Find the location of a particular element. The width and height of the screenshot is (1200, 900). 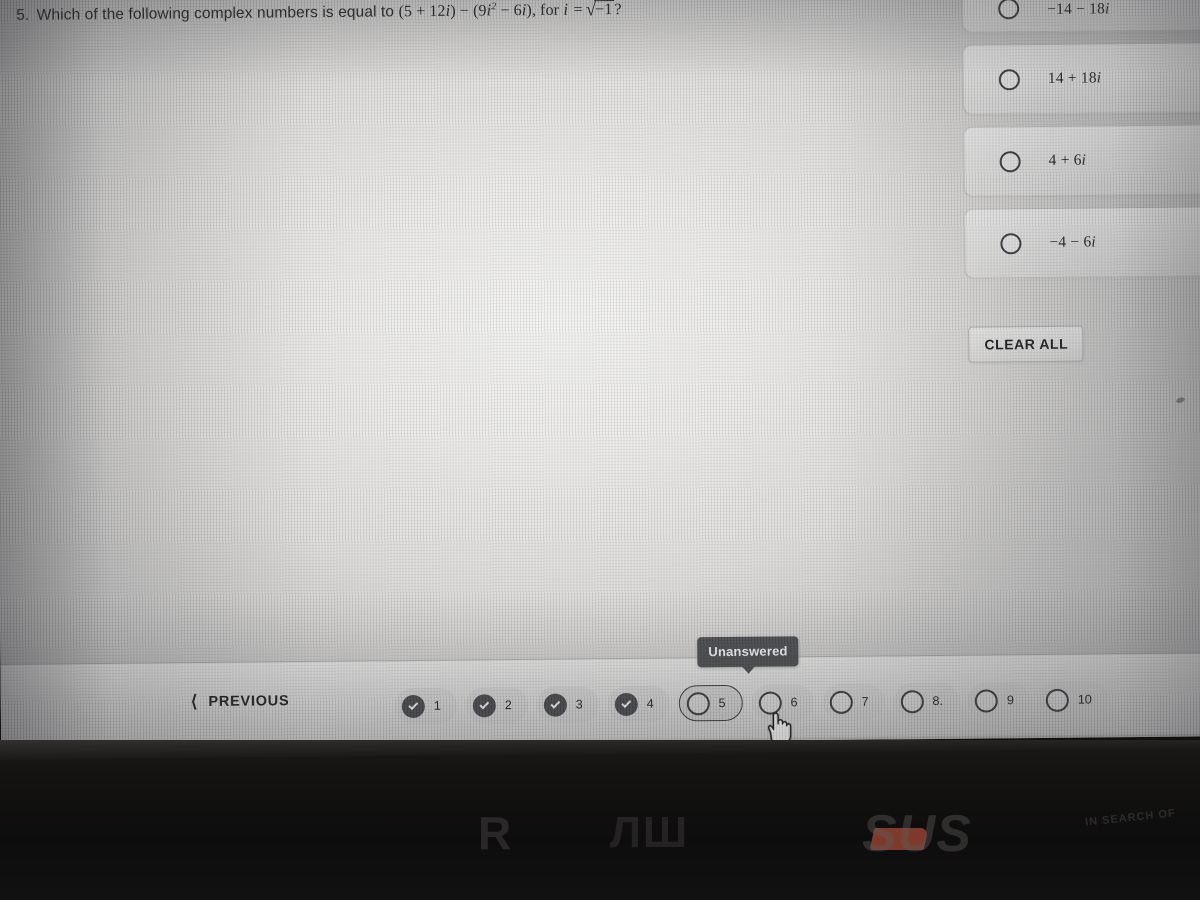

answer-option-label: −14 − 18i is located at coordinates (1078, 9).